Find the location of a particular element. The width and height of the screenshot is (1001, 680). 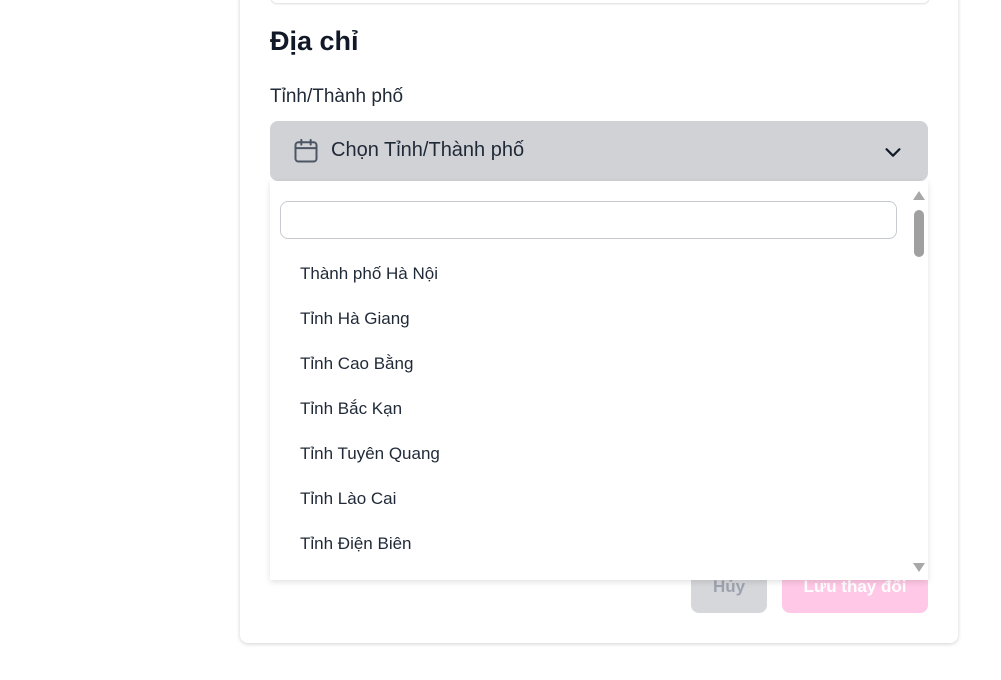

province-search-input is located at coordinates (588, 220).